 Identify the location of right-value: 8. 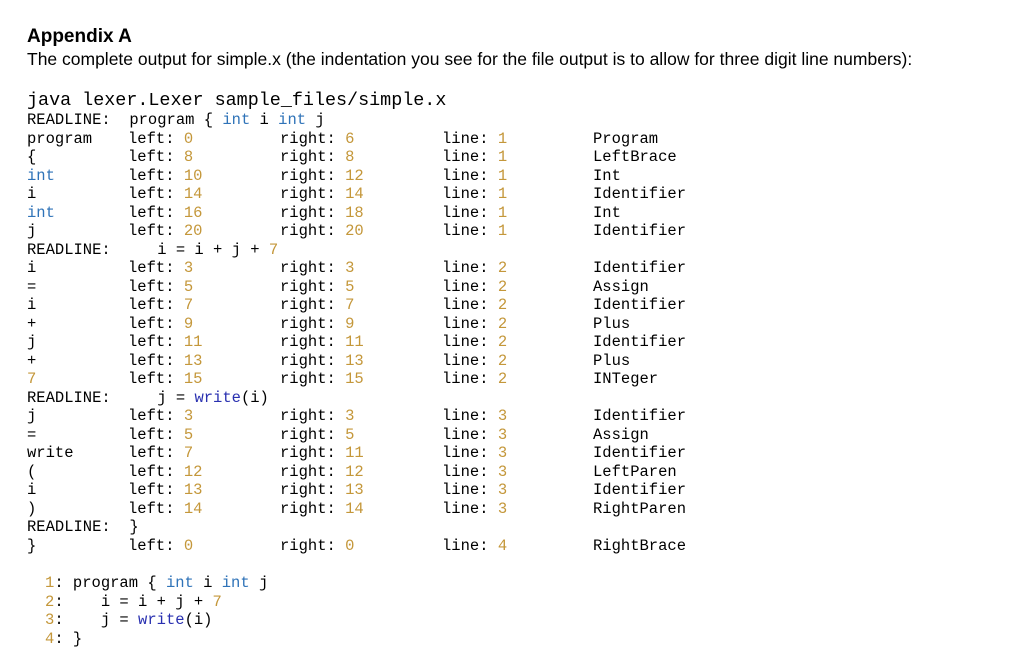
(350, 157).